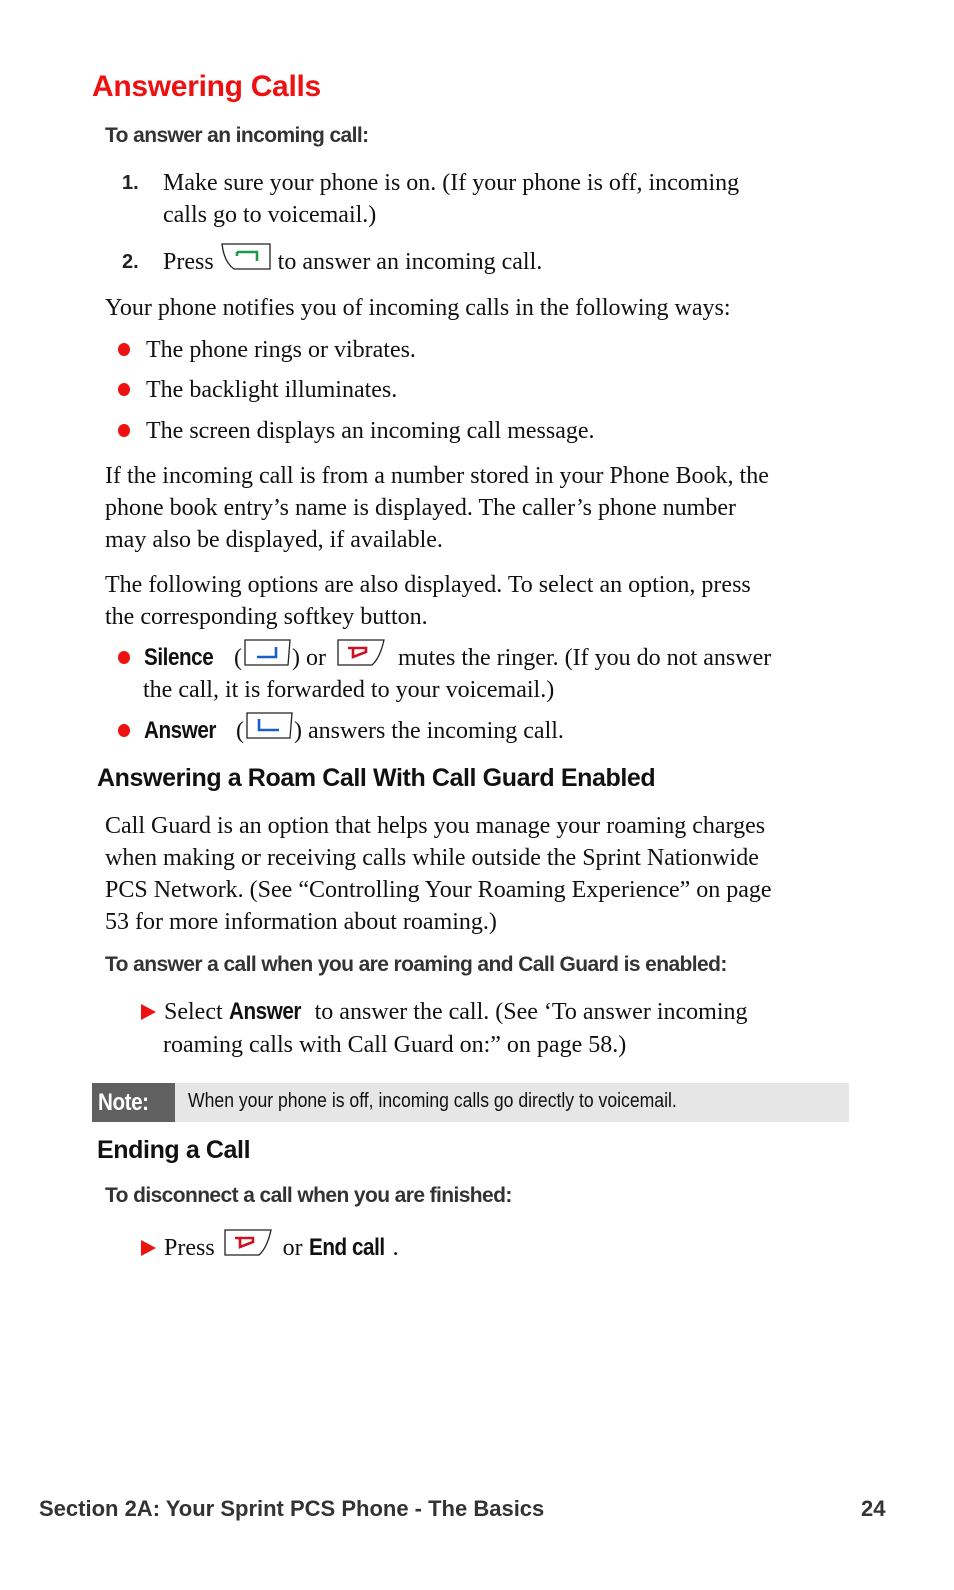 This screenshot has height=1590, width=954. I want to click on step-2-press: Press, so click(188, 262).